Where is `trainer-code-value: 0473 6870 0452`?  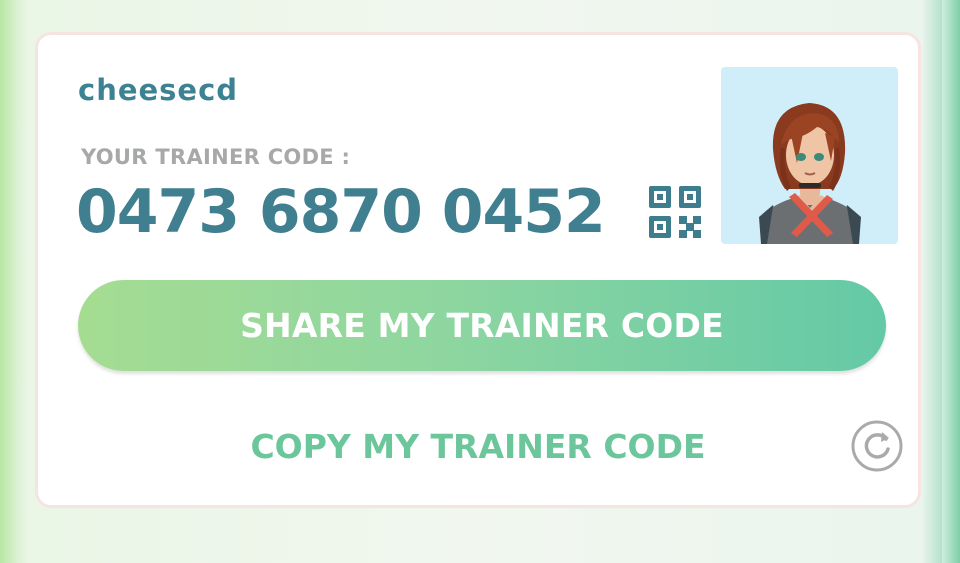
trainer-code-value: 0473 6870 0452 is located at coordinates (341, 212).